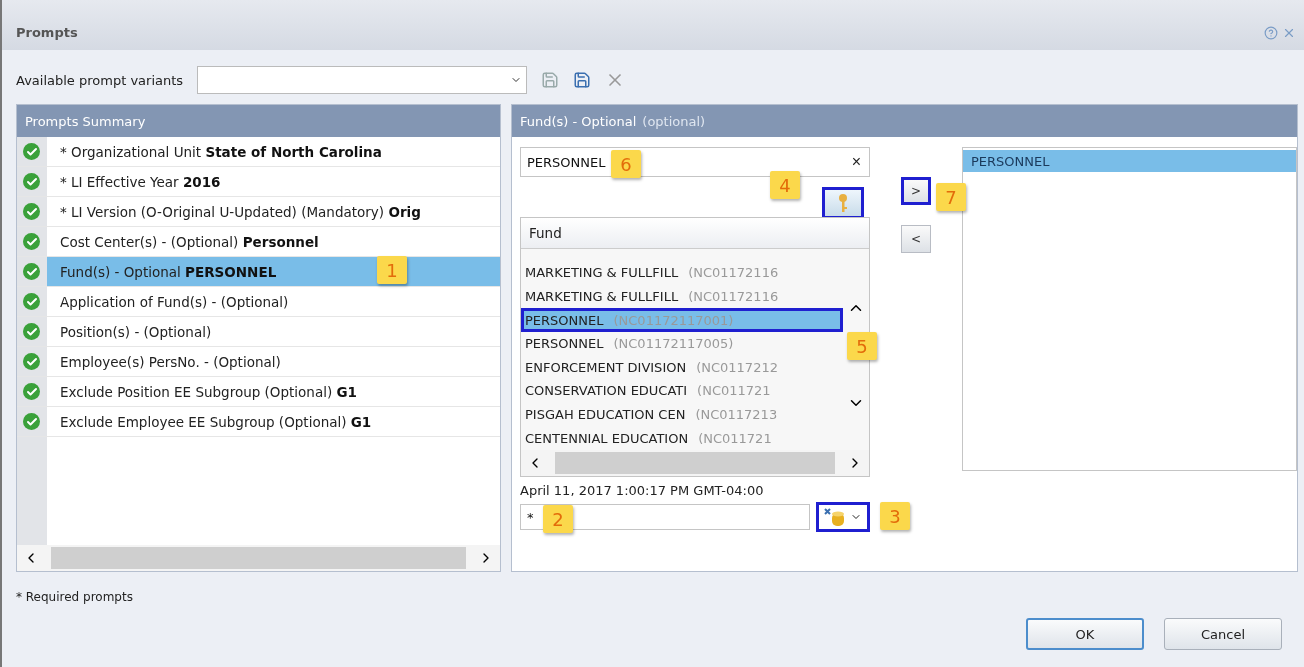 This screenshot has height=667, width=1304. Describe the element at coordinates (221, 151) in the screenshot. I see `prompt-label: * Organizational Unit State of North Carolina` at that location.